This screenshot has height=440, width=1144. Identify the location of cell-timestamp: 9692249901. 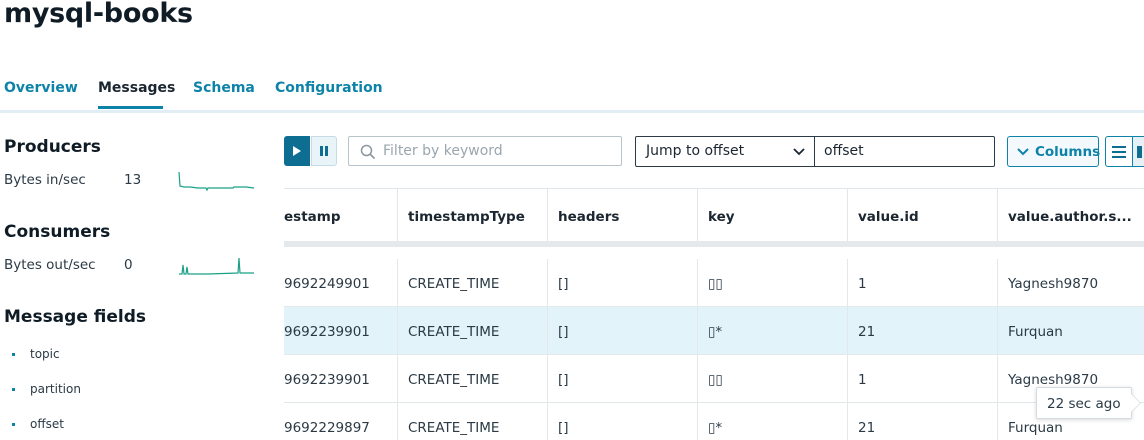
(341, 283).